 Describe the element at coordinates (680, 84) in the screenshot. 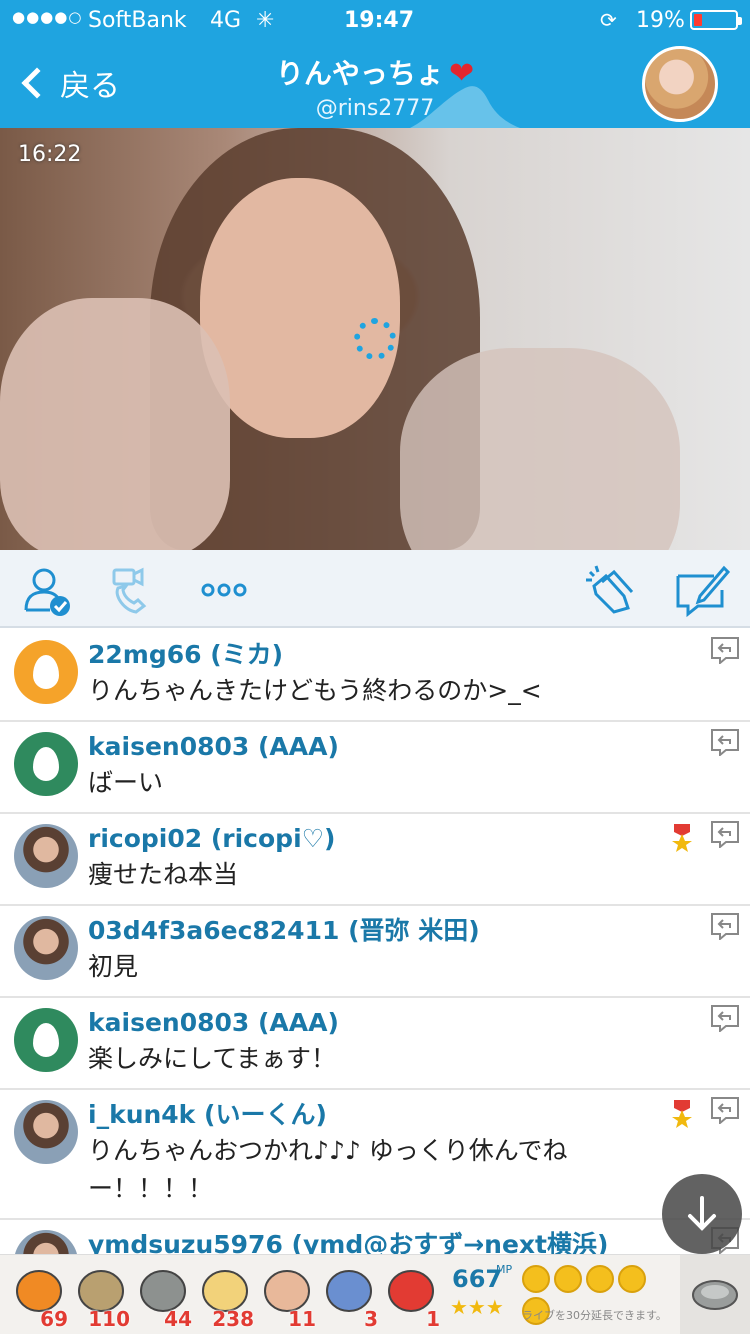

I see `streamer-avatar` at that location.